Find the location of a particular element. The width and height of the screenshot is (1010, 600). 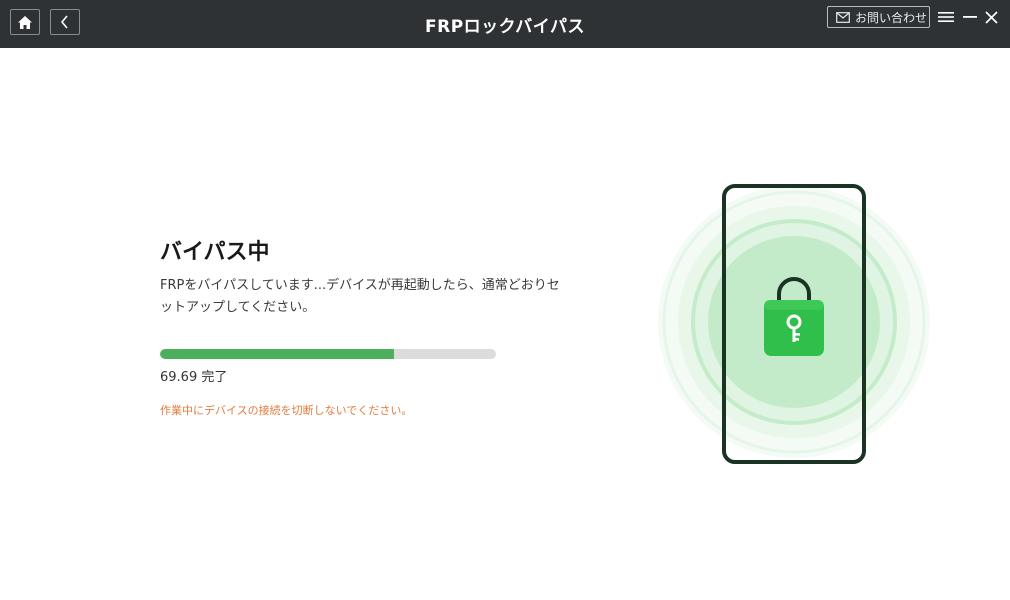

minimize-icon is located at coordinates (970, 17).